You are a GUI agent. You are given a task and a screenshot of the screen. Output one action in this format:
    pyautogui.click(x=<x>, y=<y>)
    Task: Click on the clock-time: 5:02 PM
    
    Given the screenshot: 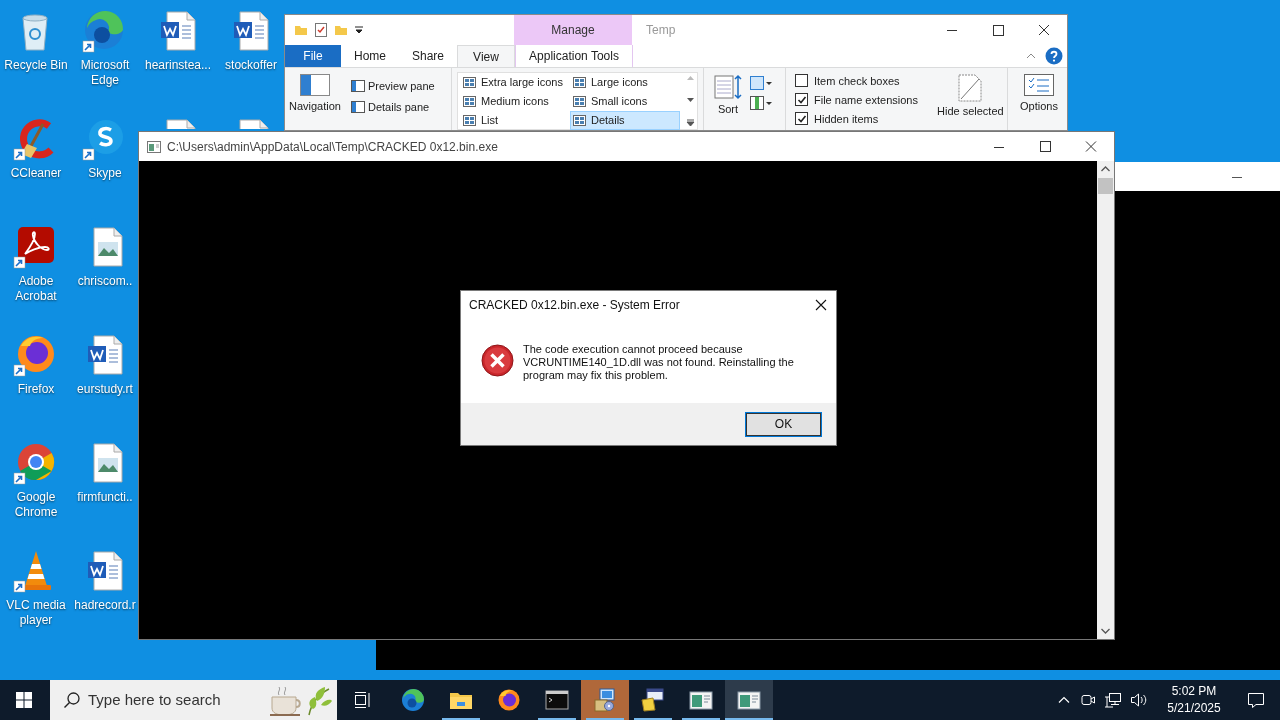 What is the action you would take?
    pyautogui.click(x=1194, y=691)
    